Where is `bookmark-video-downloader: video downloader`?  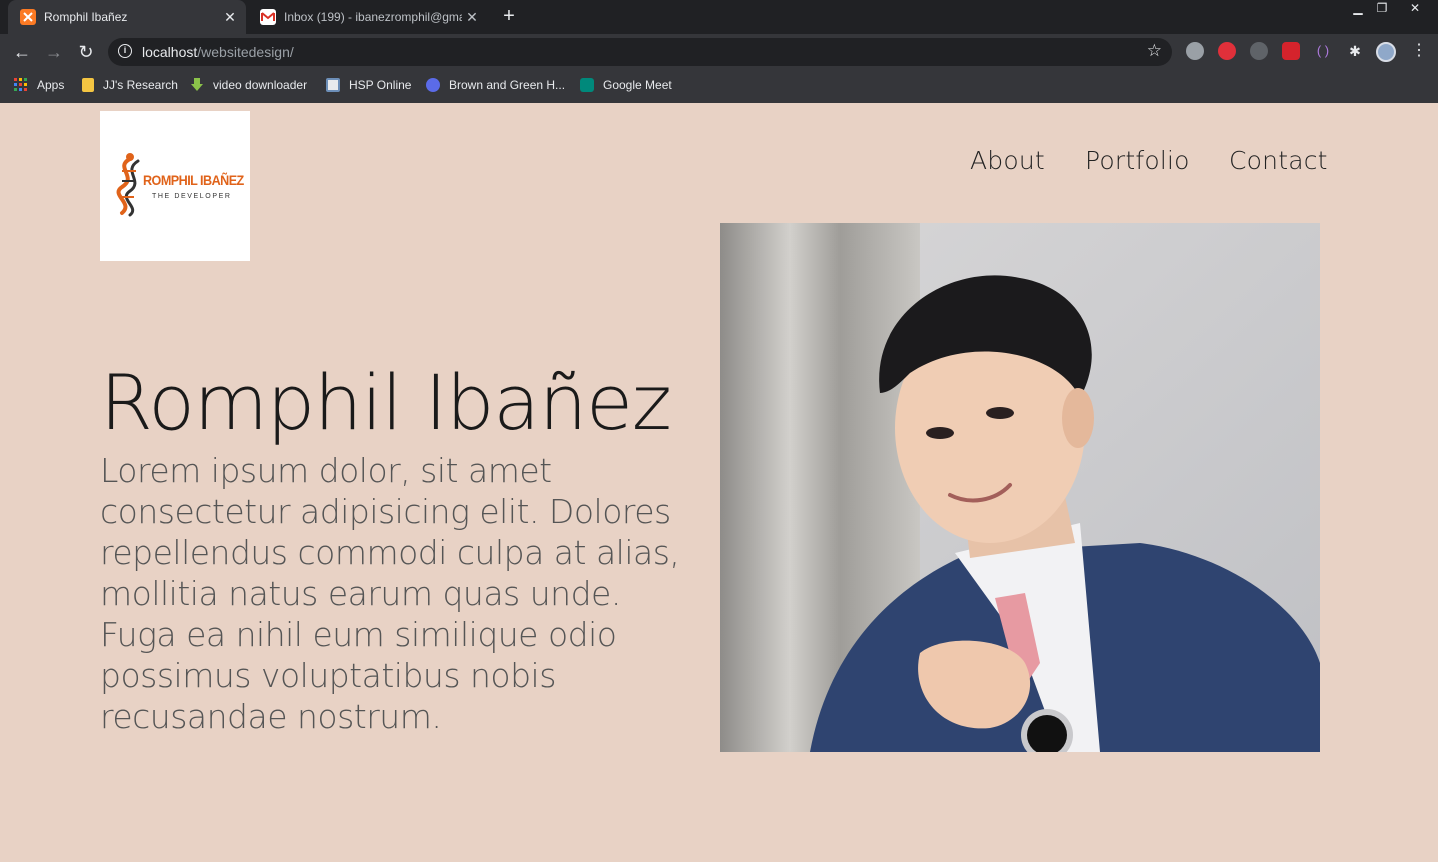
bookmark-video-downloader: video downloader is located at coordinates (248, 85).